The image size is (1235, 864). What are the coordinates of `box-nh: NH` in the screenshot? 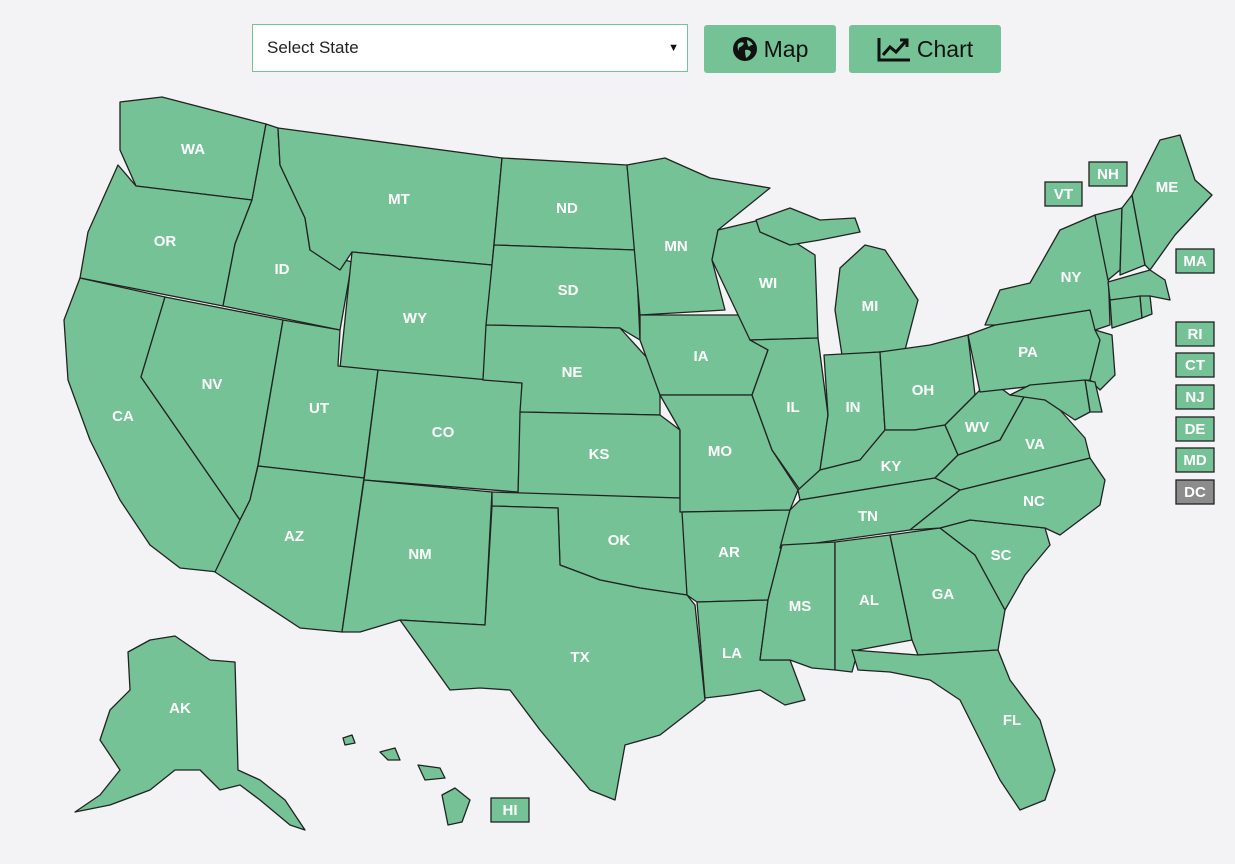 It's located at (1108, 174).